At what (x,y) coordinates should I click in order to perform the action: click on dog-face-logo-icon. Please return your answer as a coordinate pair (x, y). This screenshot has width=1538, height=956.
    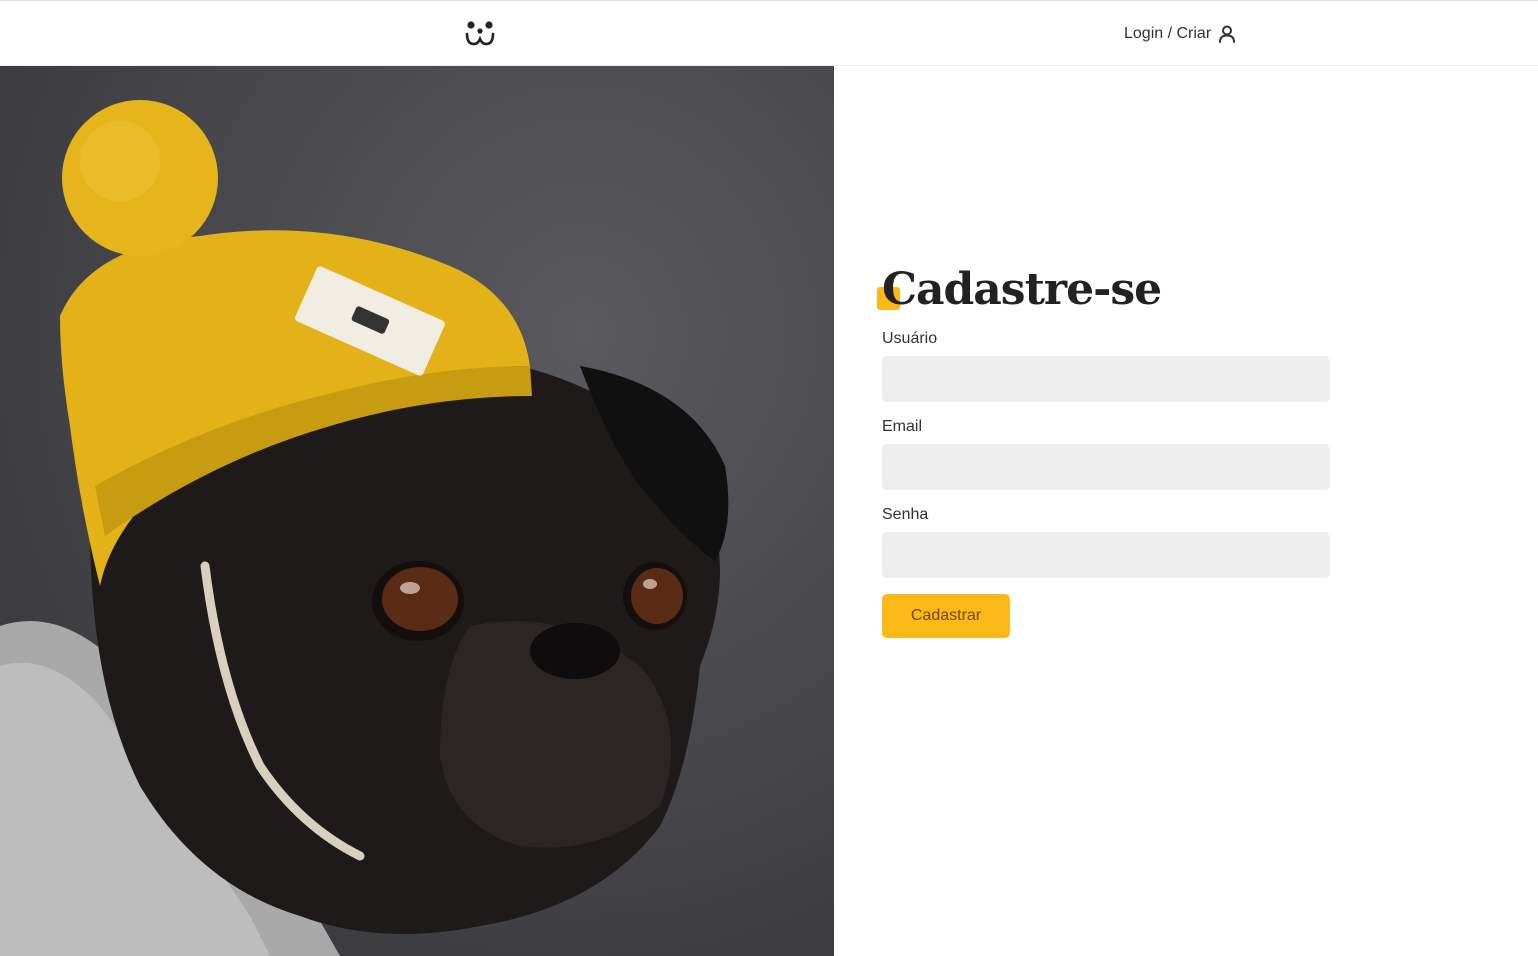
    Looking at the image, I should click on (480, 33).